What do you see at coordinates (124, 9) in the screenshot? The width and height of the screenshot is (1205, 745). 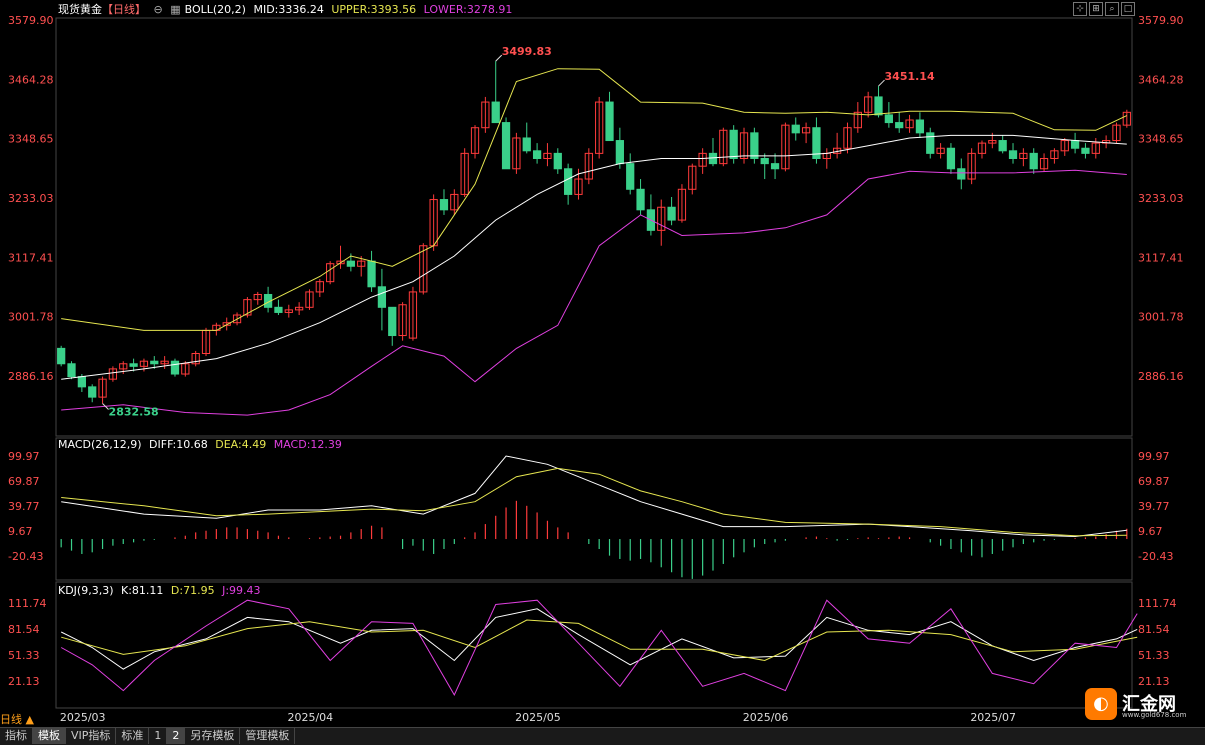 I see `period-tag: 【日线】` at bounding box center [124, 9].